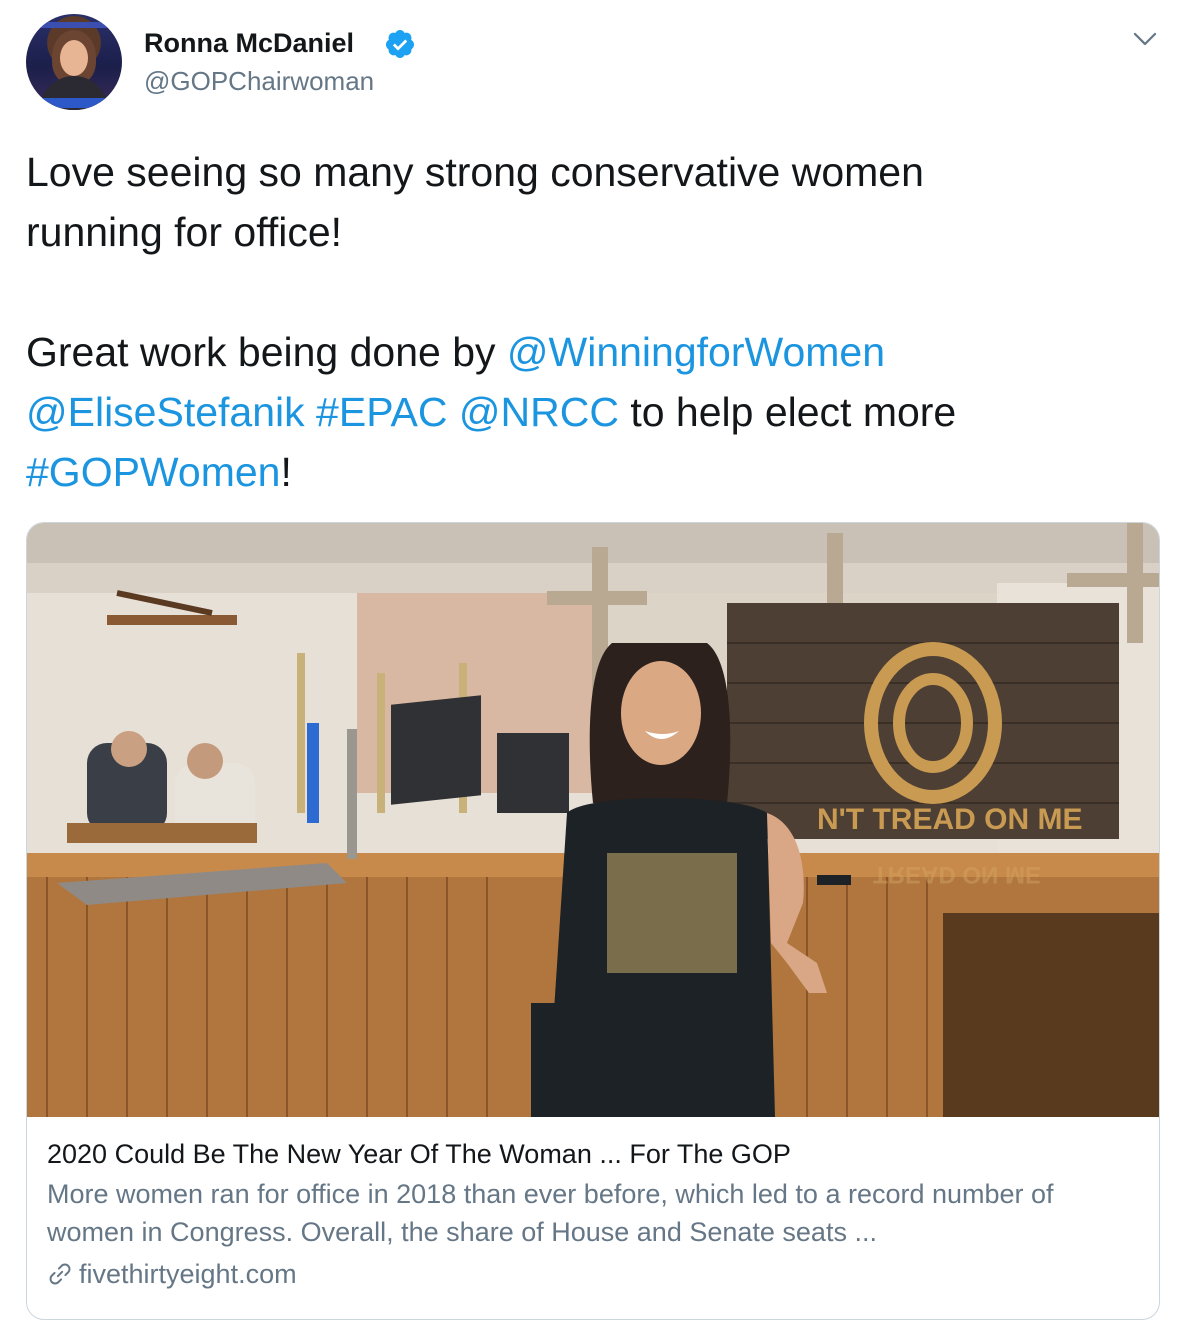 This screenshot has height=1328, width=1184. What do you see at coordinates (74, 25) in the screenshot?
I see `avatar-banner` at bounding box center [74, 25].